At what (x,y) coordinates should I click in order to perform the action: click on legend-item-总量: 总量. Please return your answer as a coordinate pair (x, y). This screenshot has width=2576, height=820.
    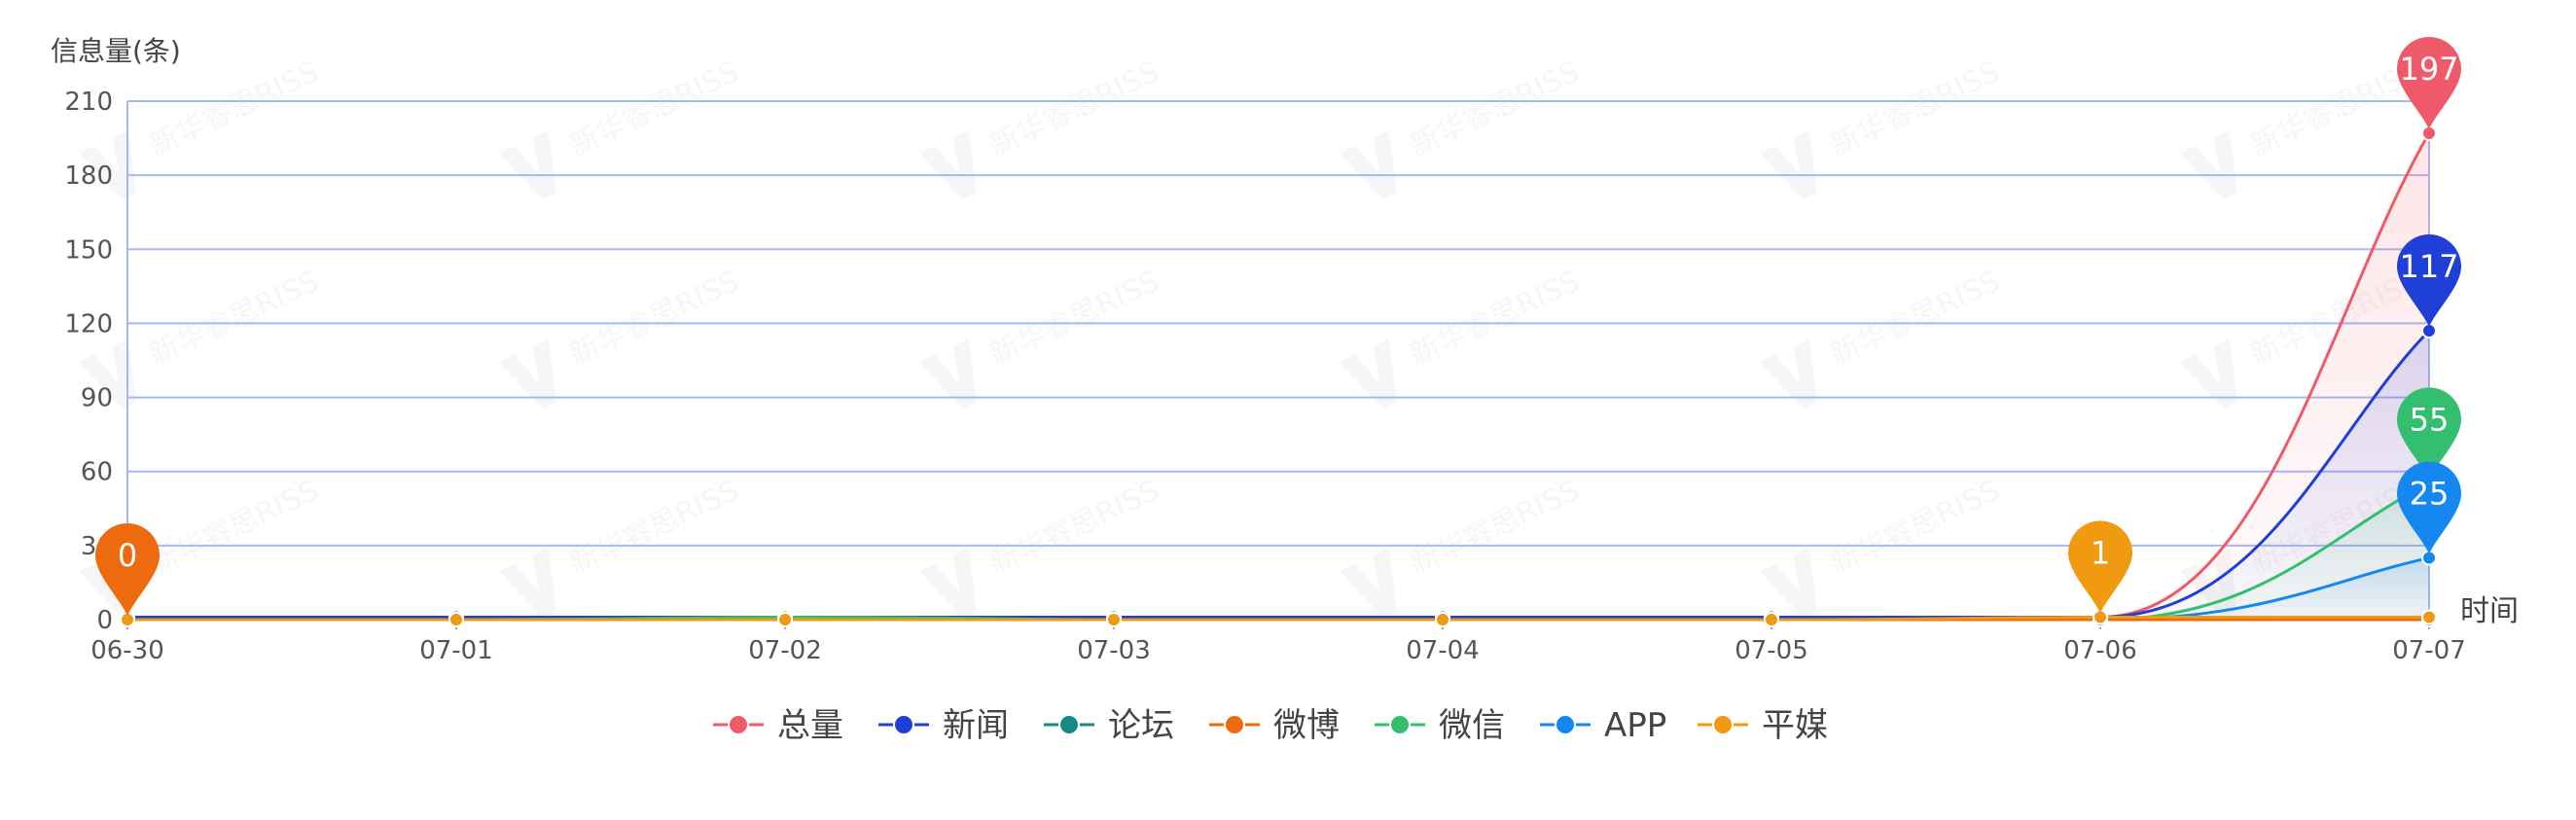
    Looking at the image, I should click on (778, 725).